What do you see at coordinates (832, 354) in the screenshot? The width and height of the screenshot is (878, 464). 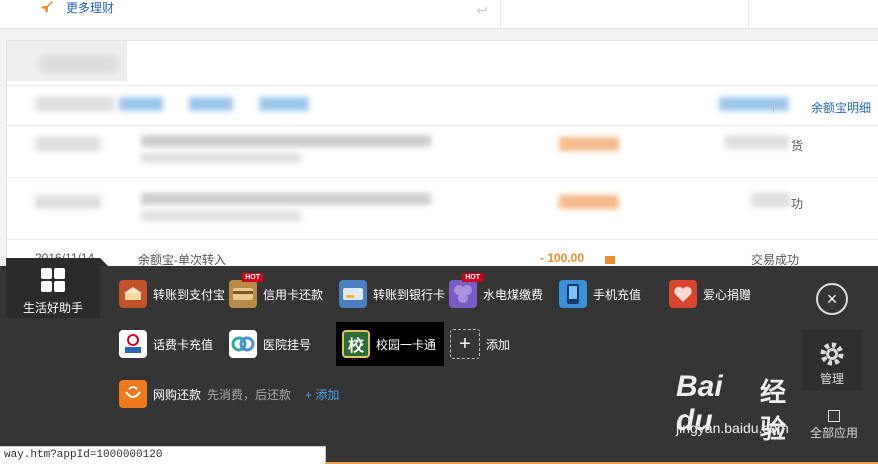 I see `gear-icon` at bounding box center [832, 354].